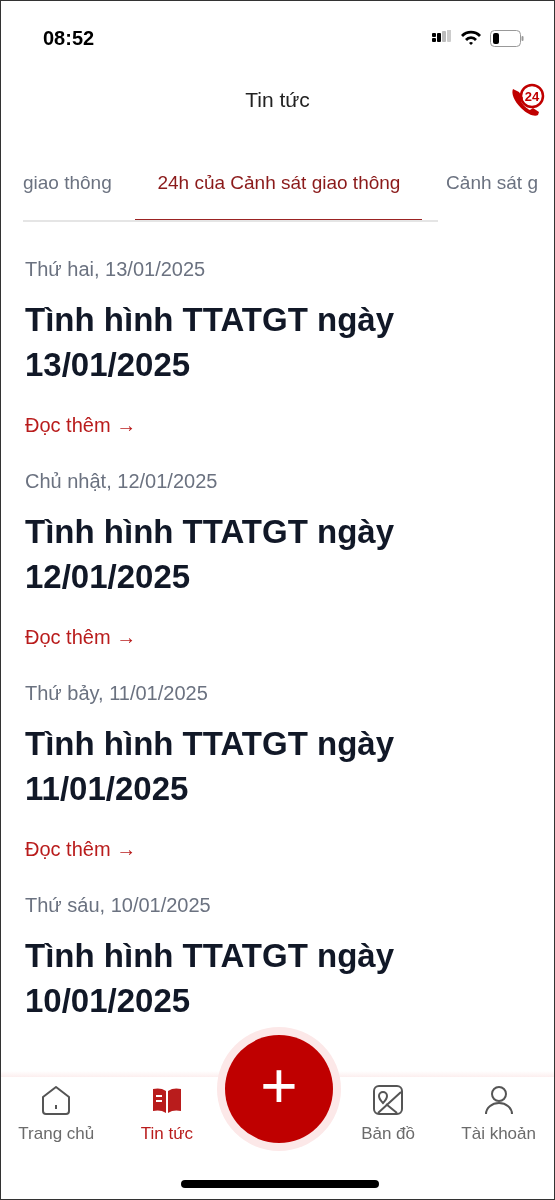 The image size is (555, 1200). What do you see at coordinates (117, 693) in the screenshot?
I see `article-date: Thứ bảy, 11/01/2025` at bounding box center [117, 693].